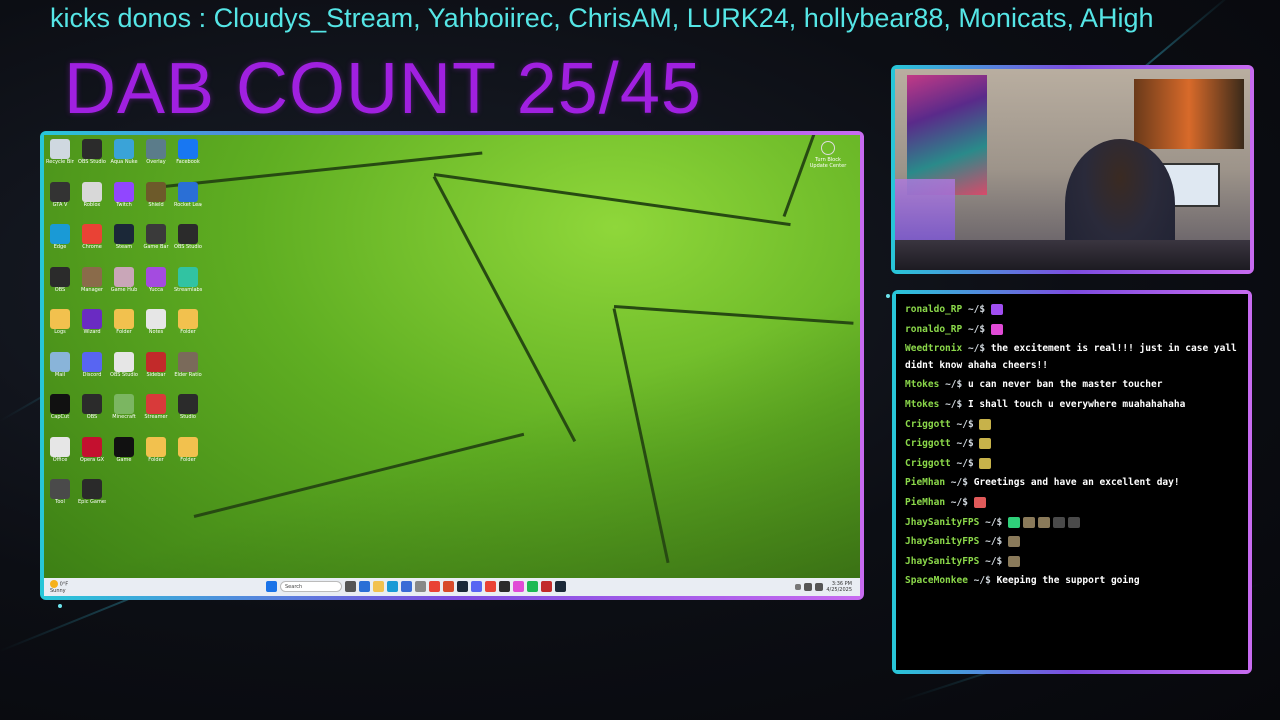 This screenshot has height=720, width=1280. I want to click on desktop-icon: Manager, so click(92, 285).